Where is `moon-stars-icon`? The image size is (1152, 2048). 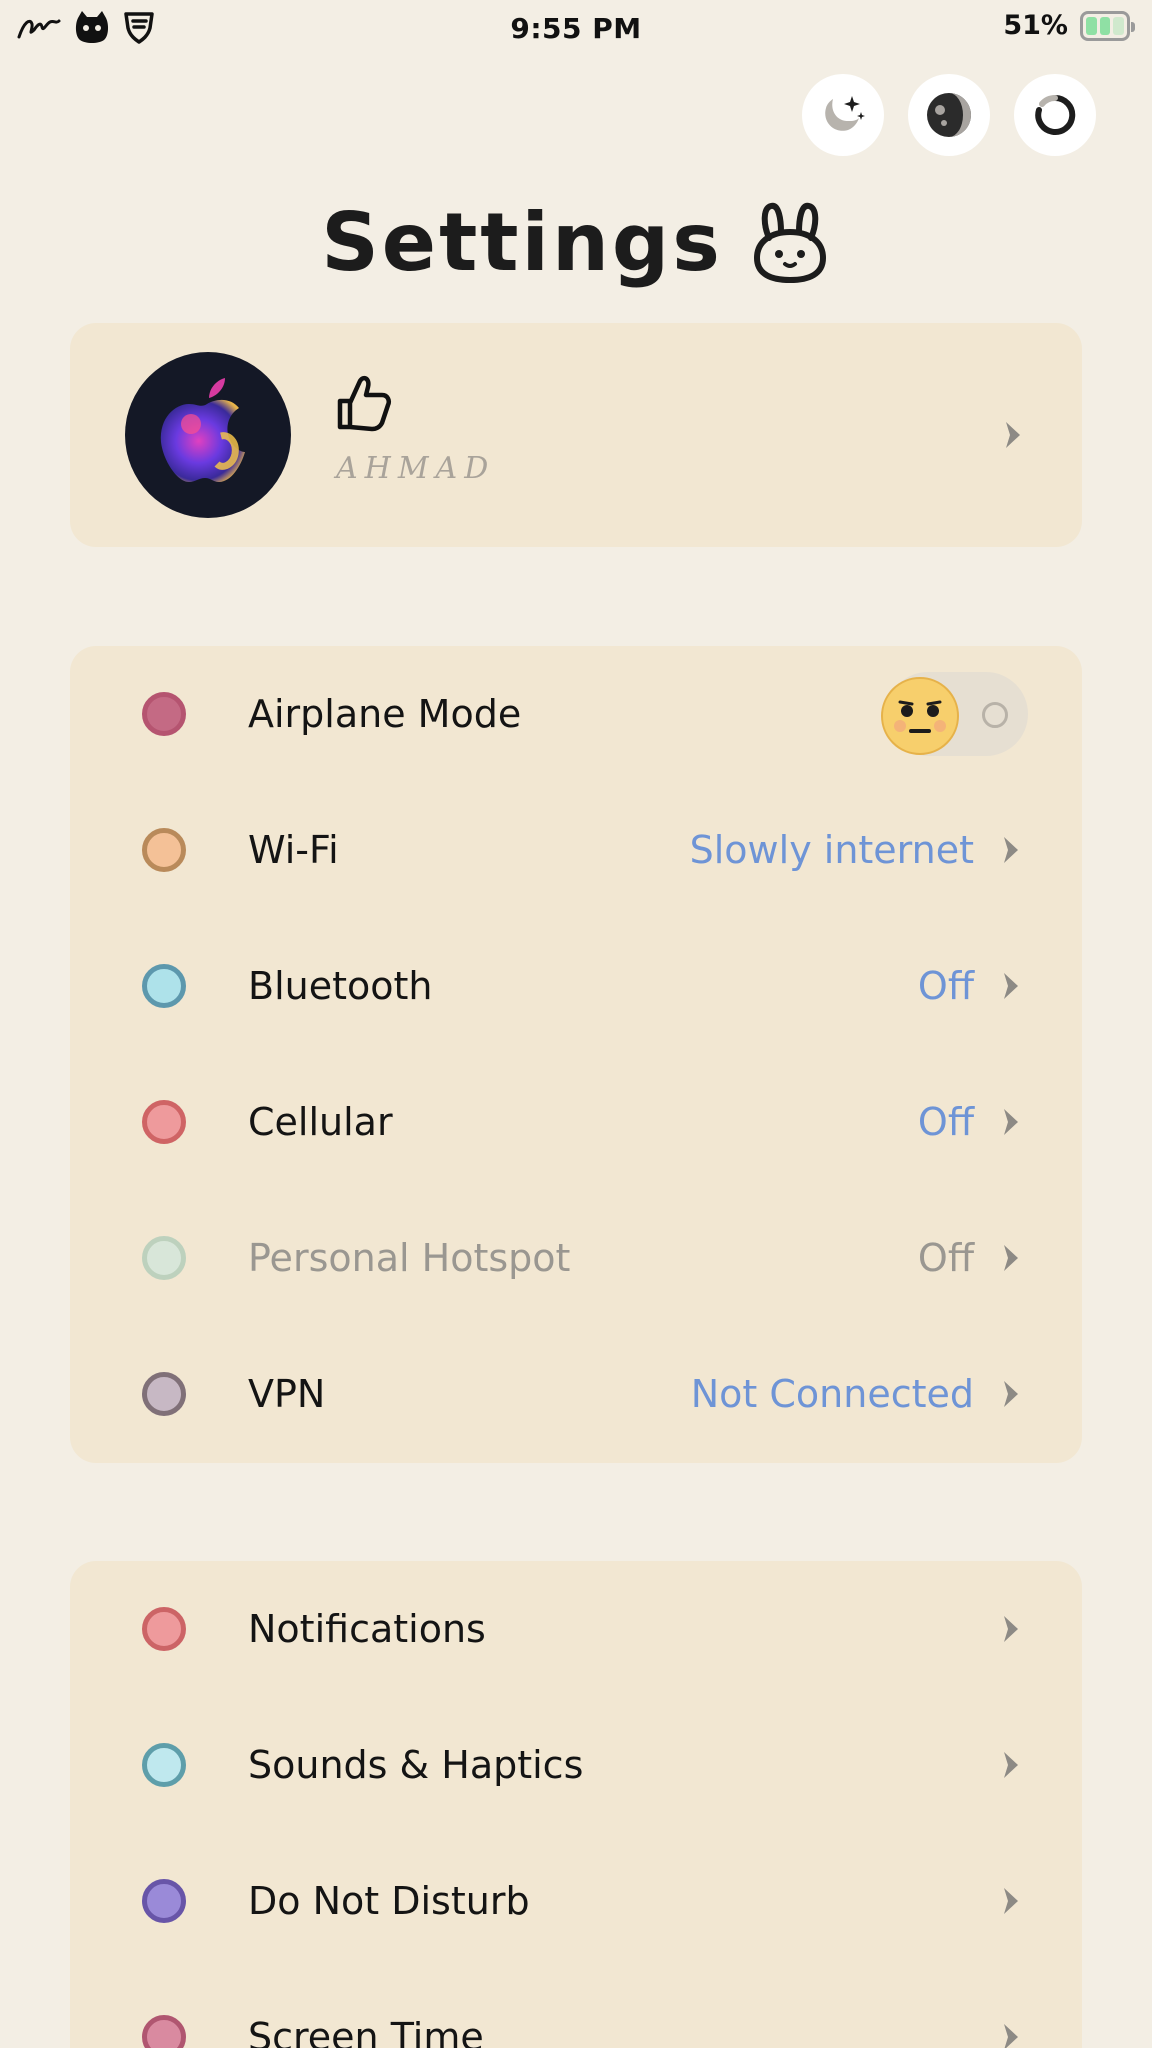 moon-stars-icon is located at coordinates (845, 113).